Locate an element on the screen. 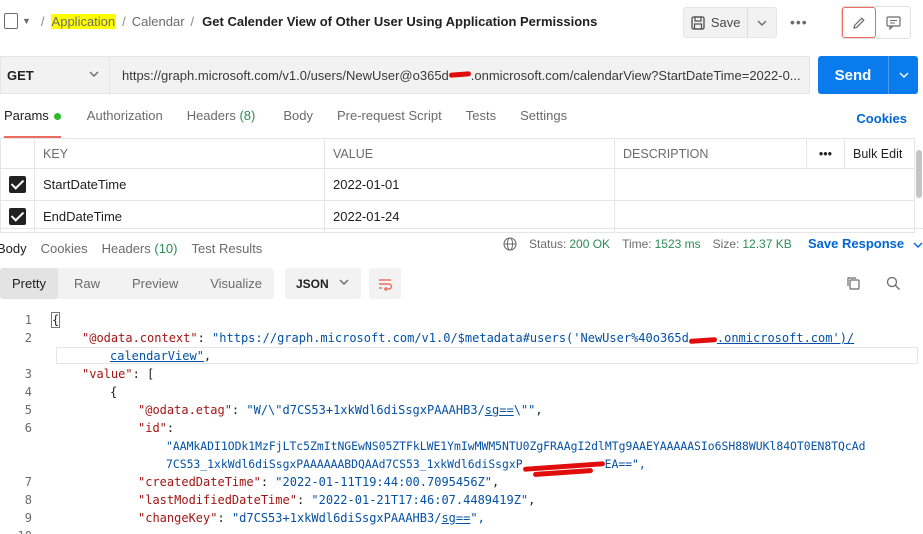  globe-icon is located at coordinates (510, 244).